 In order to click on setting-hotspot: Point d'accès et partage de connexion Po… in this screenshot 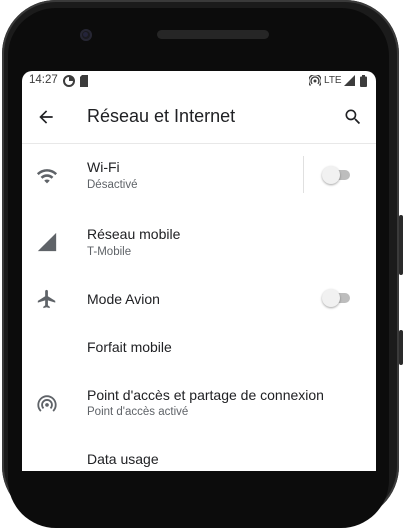, I will do `click(199, 404)`.